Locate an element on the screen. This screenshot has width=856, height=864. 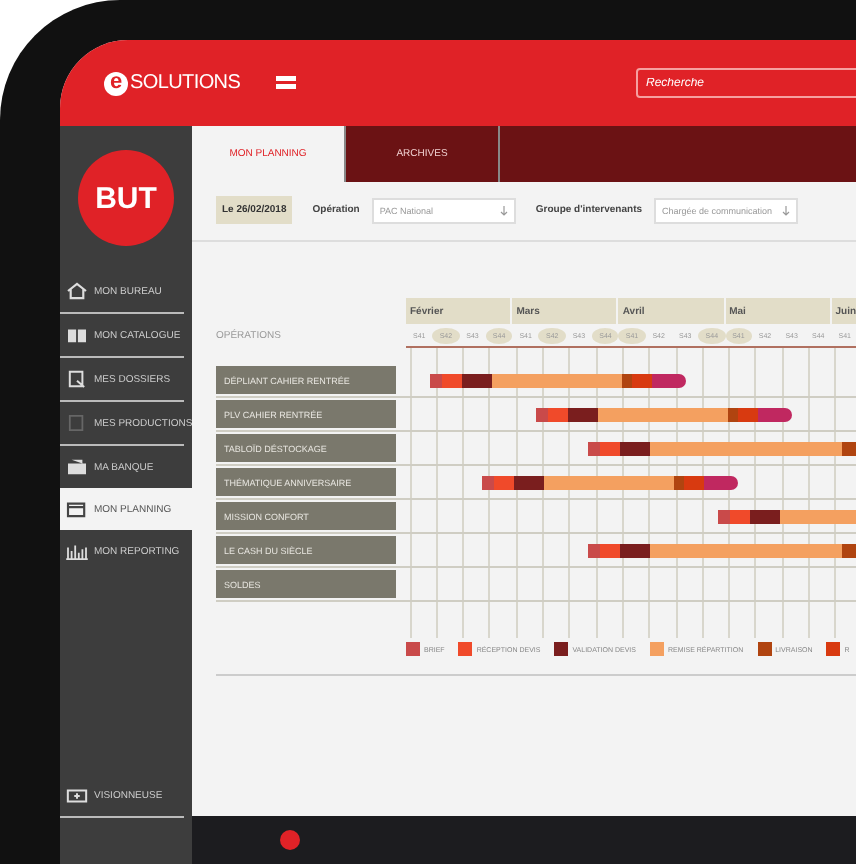
house-icon is located at coordinates (77, 291).